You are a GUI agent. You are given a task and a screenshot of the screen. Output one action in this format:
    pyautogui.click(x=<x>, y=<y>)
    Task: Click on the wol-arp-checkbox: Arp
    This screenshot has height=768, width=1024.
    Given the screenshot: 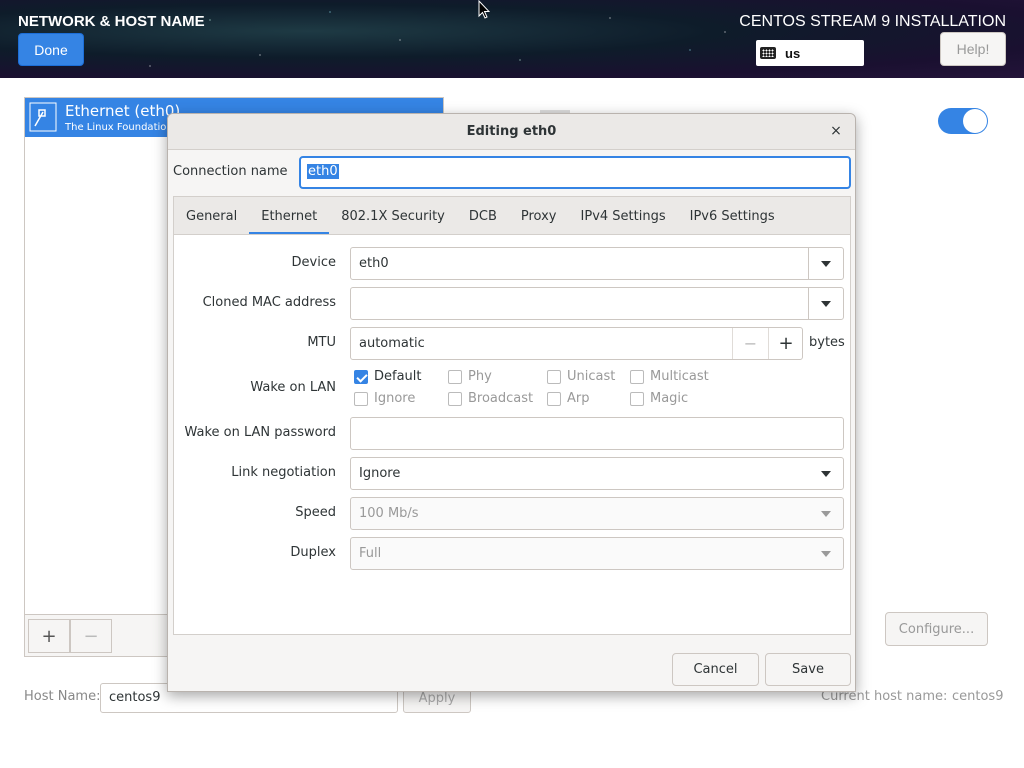 What is the action you would take?
    pyautogui.click(x=568, y=398)
    